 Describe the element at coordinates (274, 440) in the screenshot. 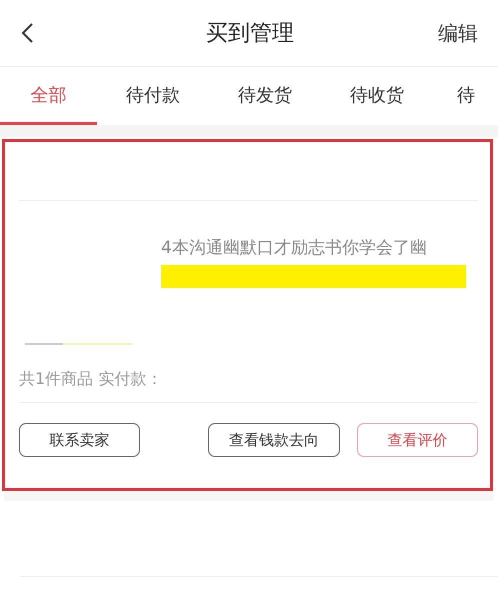

I see `order-button: 查看钱款去向` at that location.